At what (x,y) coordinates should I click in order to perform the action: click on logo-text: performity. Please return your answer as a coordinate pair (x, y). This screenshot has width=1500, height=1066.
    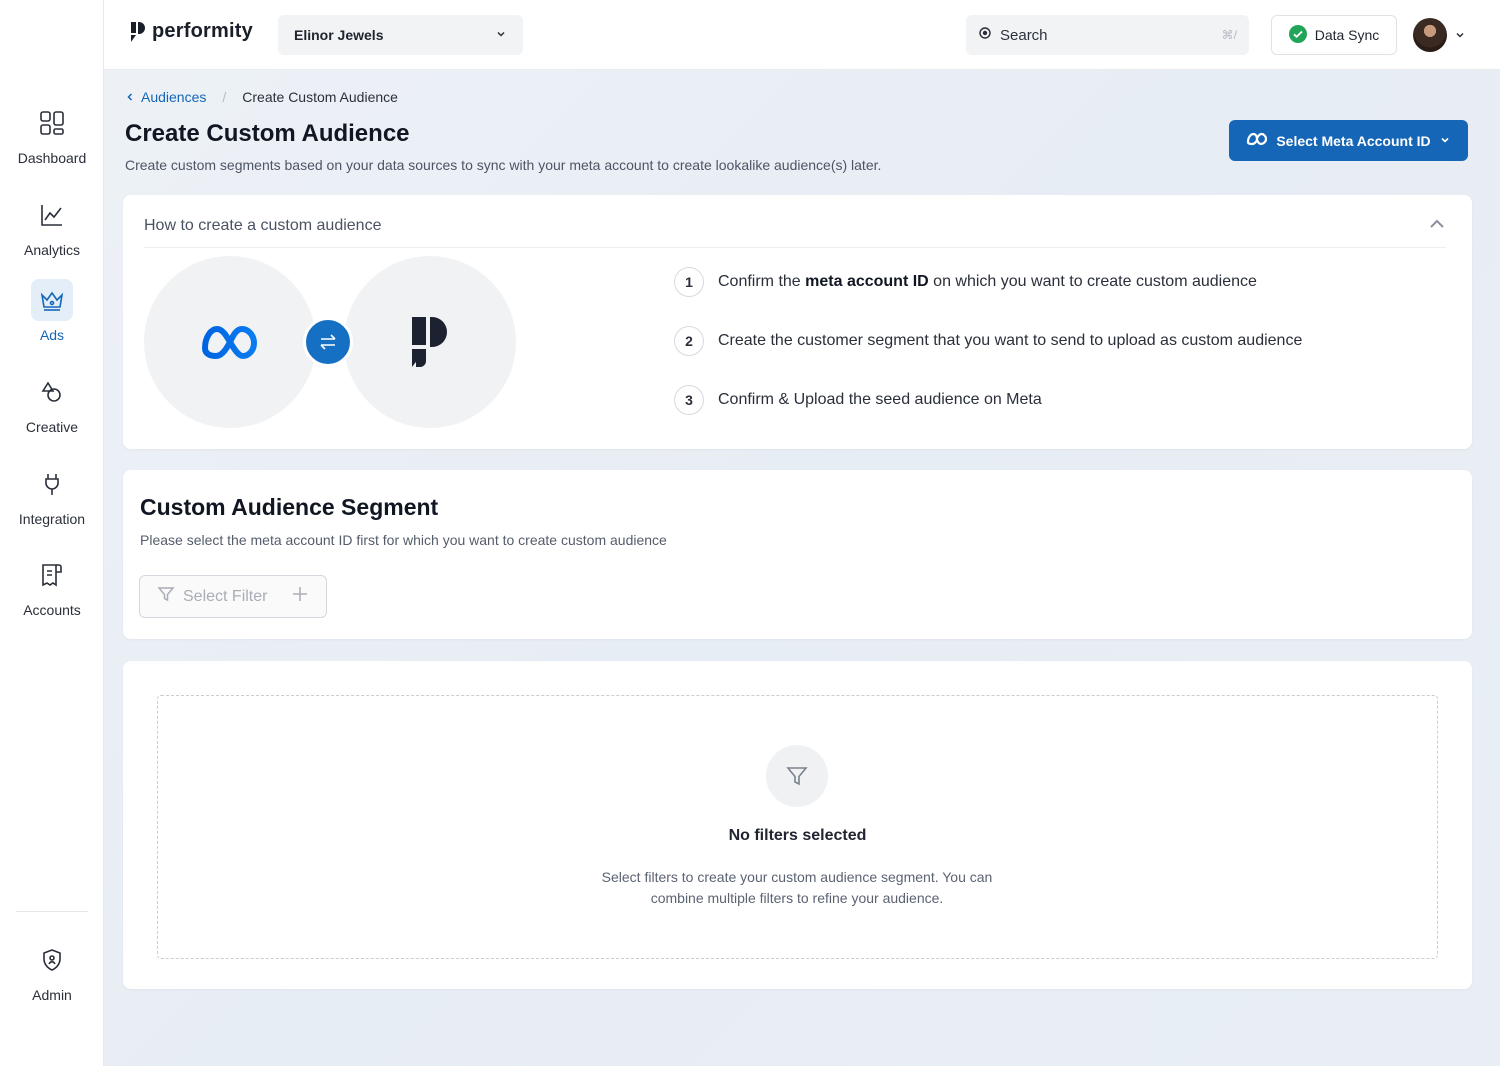
    Looking at the image, I should click on (202, 31).